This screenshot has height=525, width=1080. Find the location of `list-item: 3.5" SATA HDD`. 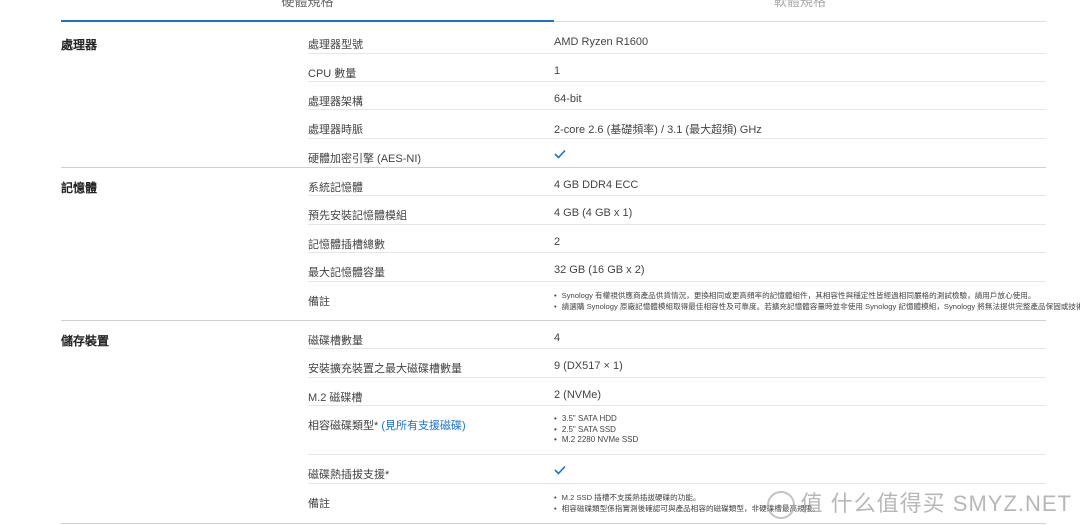

list-item: 3.5" SATA HDD is located at coordinates (596, 419).